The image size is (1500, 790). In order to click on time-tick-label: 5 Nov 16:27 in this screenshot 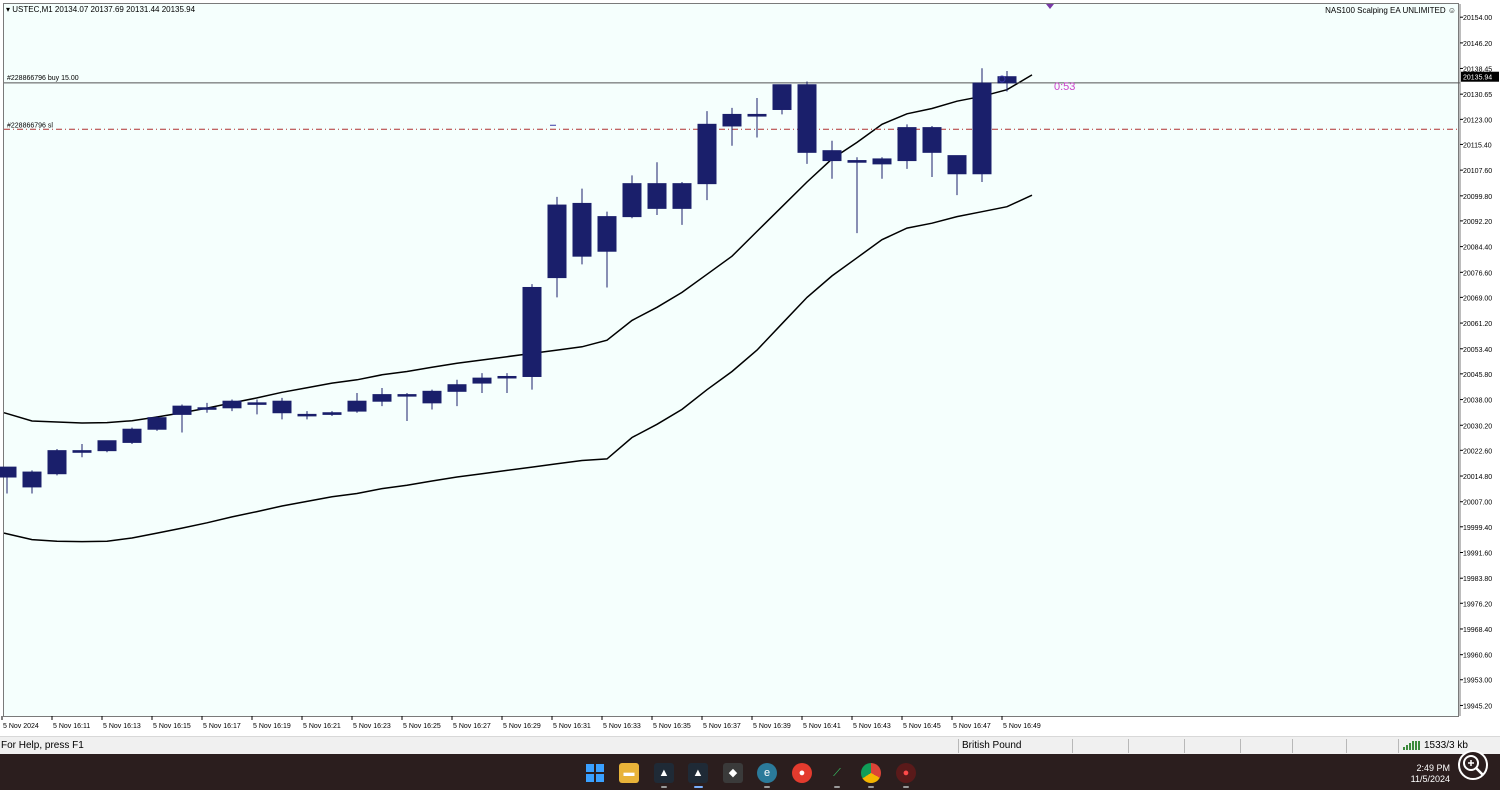, I will do `click(472, 726)`.